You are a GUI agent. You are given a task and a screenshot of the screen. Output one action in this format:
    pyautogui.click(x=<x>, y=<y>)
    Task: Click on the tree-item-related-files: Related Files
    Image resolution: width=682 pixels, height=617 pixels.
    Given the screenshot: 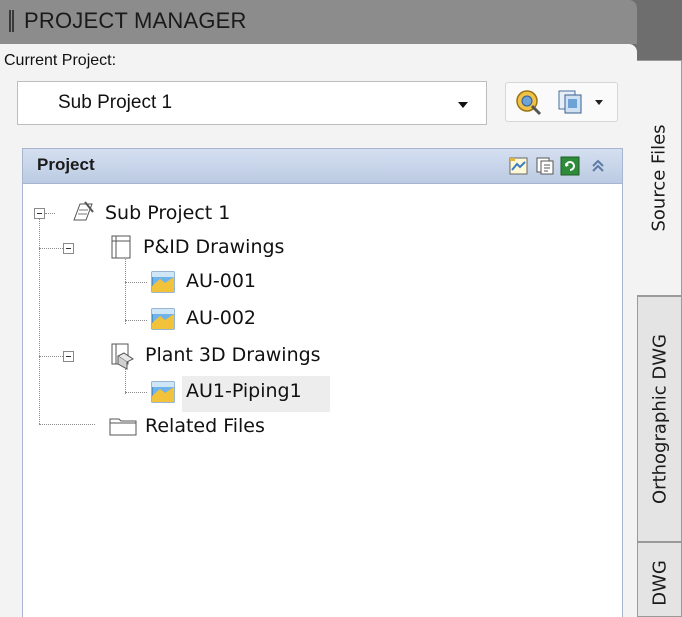 What is the action you would take?
    pyautogui.click(x=205, y=426)
    